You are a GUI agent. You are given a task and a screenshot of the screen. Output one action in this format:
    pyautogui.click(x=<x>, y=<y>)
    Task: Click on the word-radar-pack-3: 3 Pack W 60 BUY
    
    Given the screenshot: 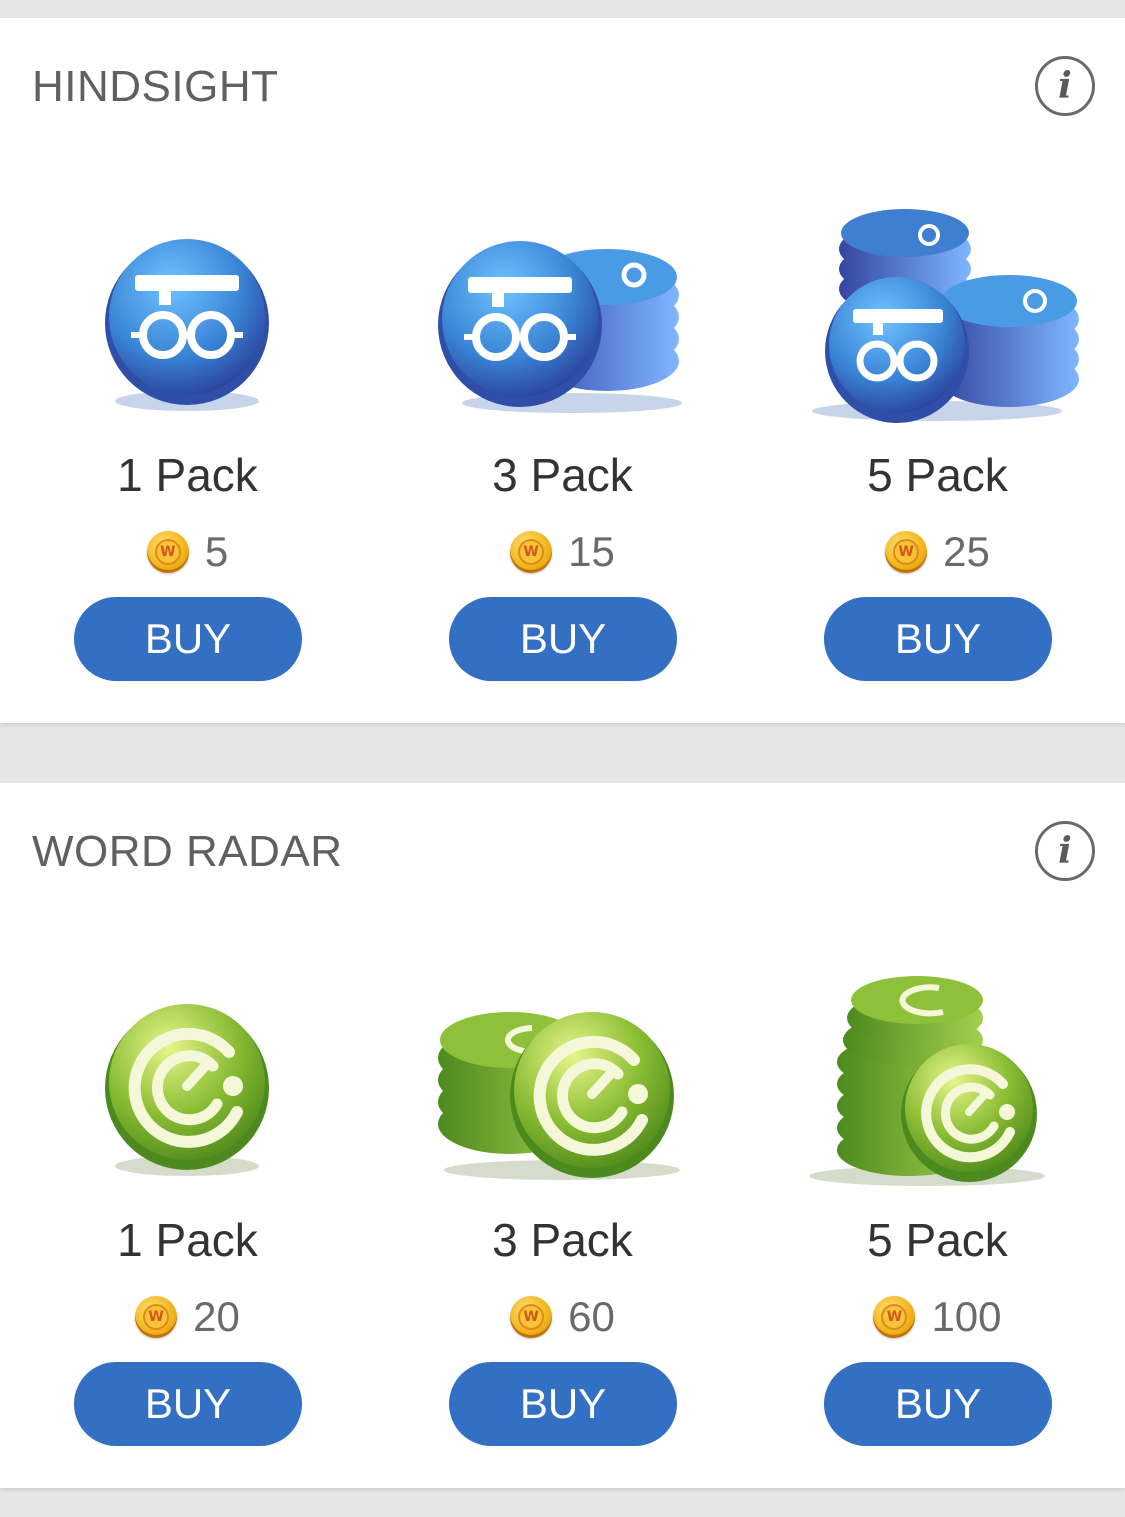 What is the action you would take?
    pyautogui.click(x=562, y=1198)
    